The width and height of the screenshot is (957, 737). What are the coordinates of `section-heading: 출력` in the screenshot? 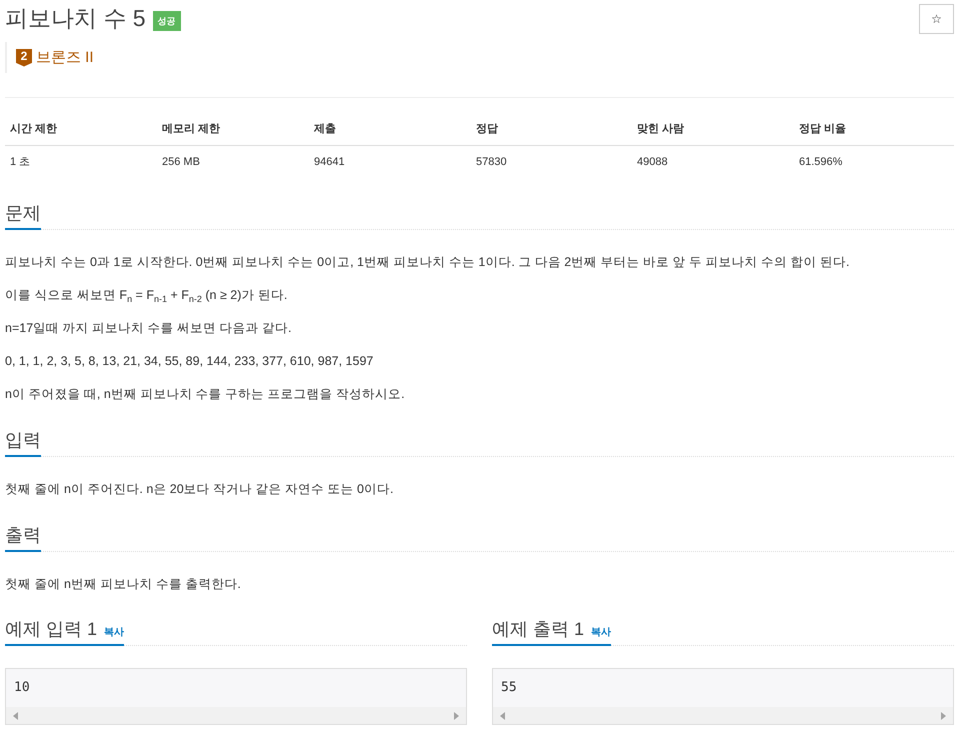 It's located at (23, 537).